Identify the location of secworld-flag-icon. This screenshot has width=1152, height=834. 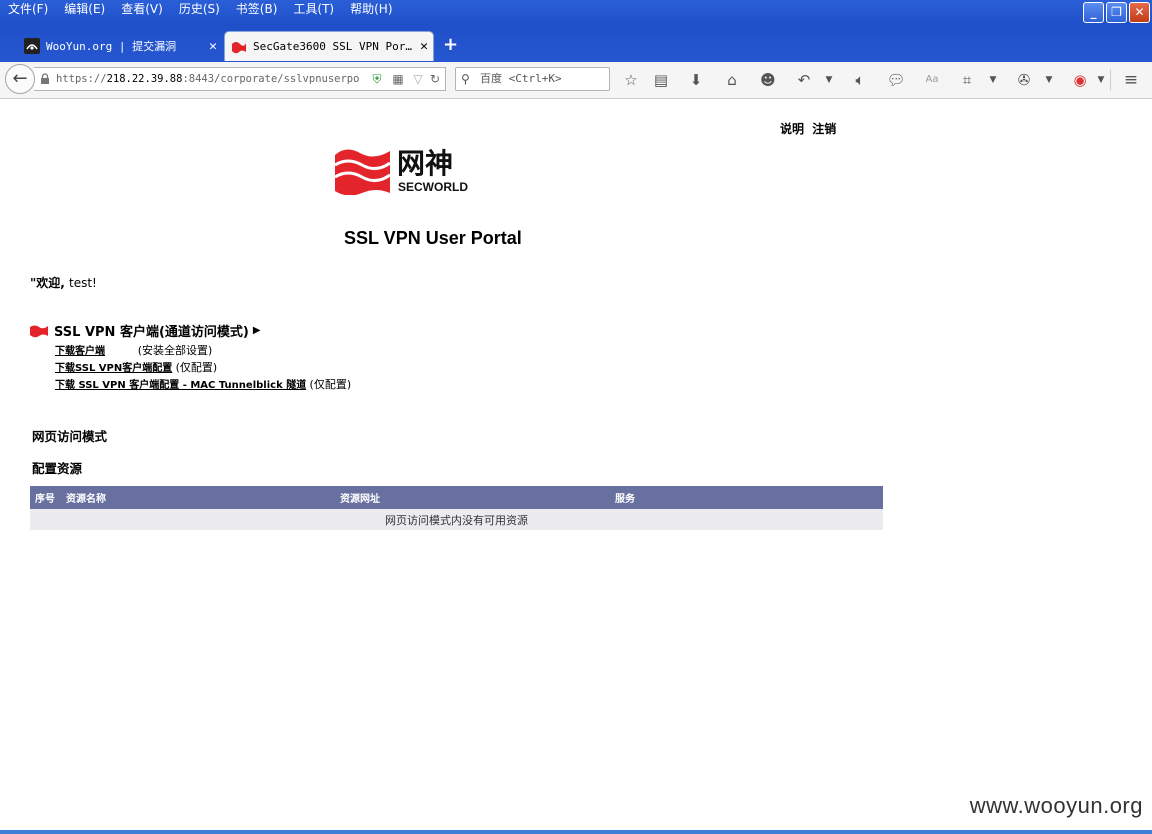
(39, 331).